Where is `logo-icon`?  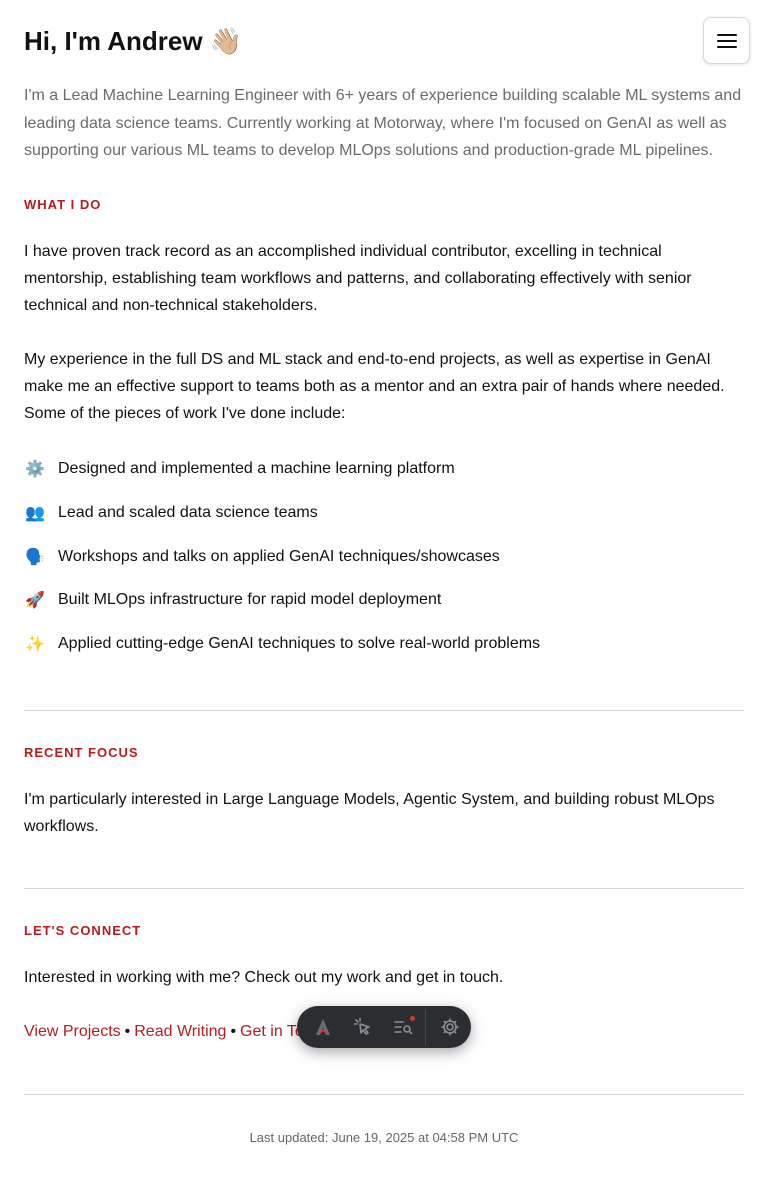
logo-icon is located at coordinates (323, 1027).